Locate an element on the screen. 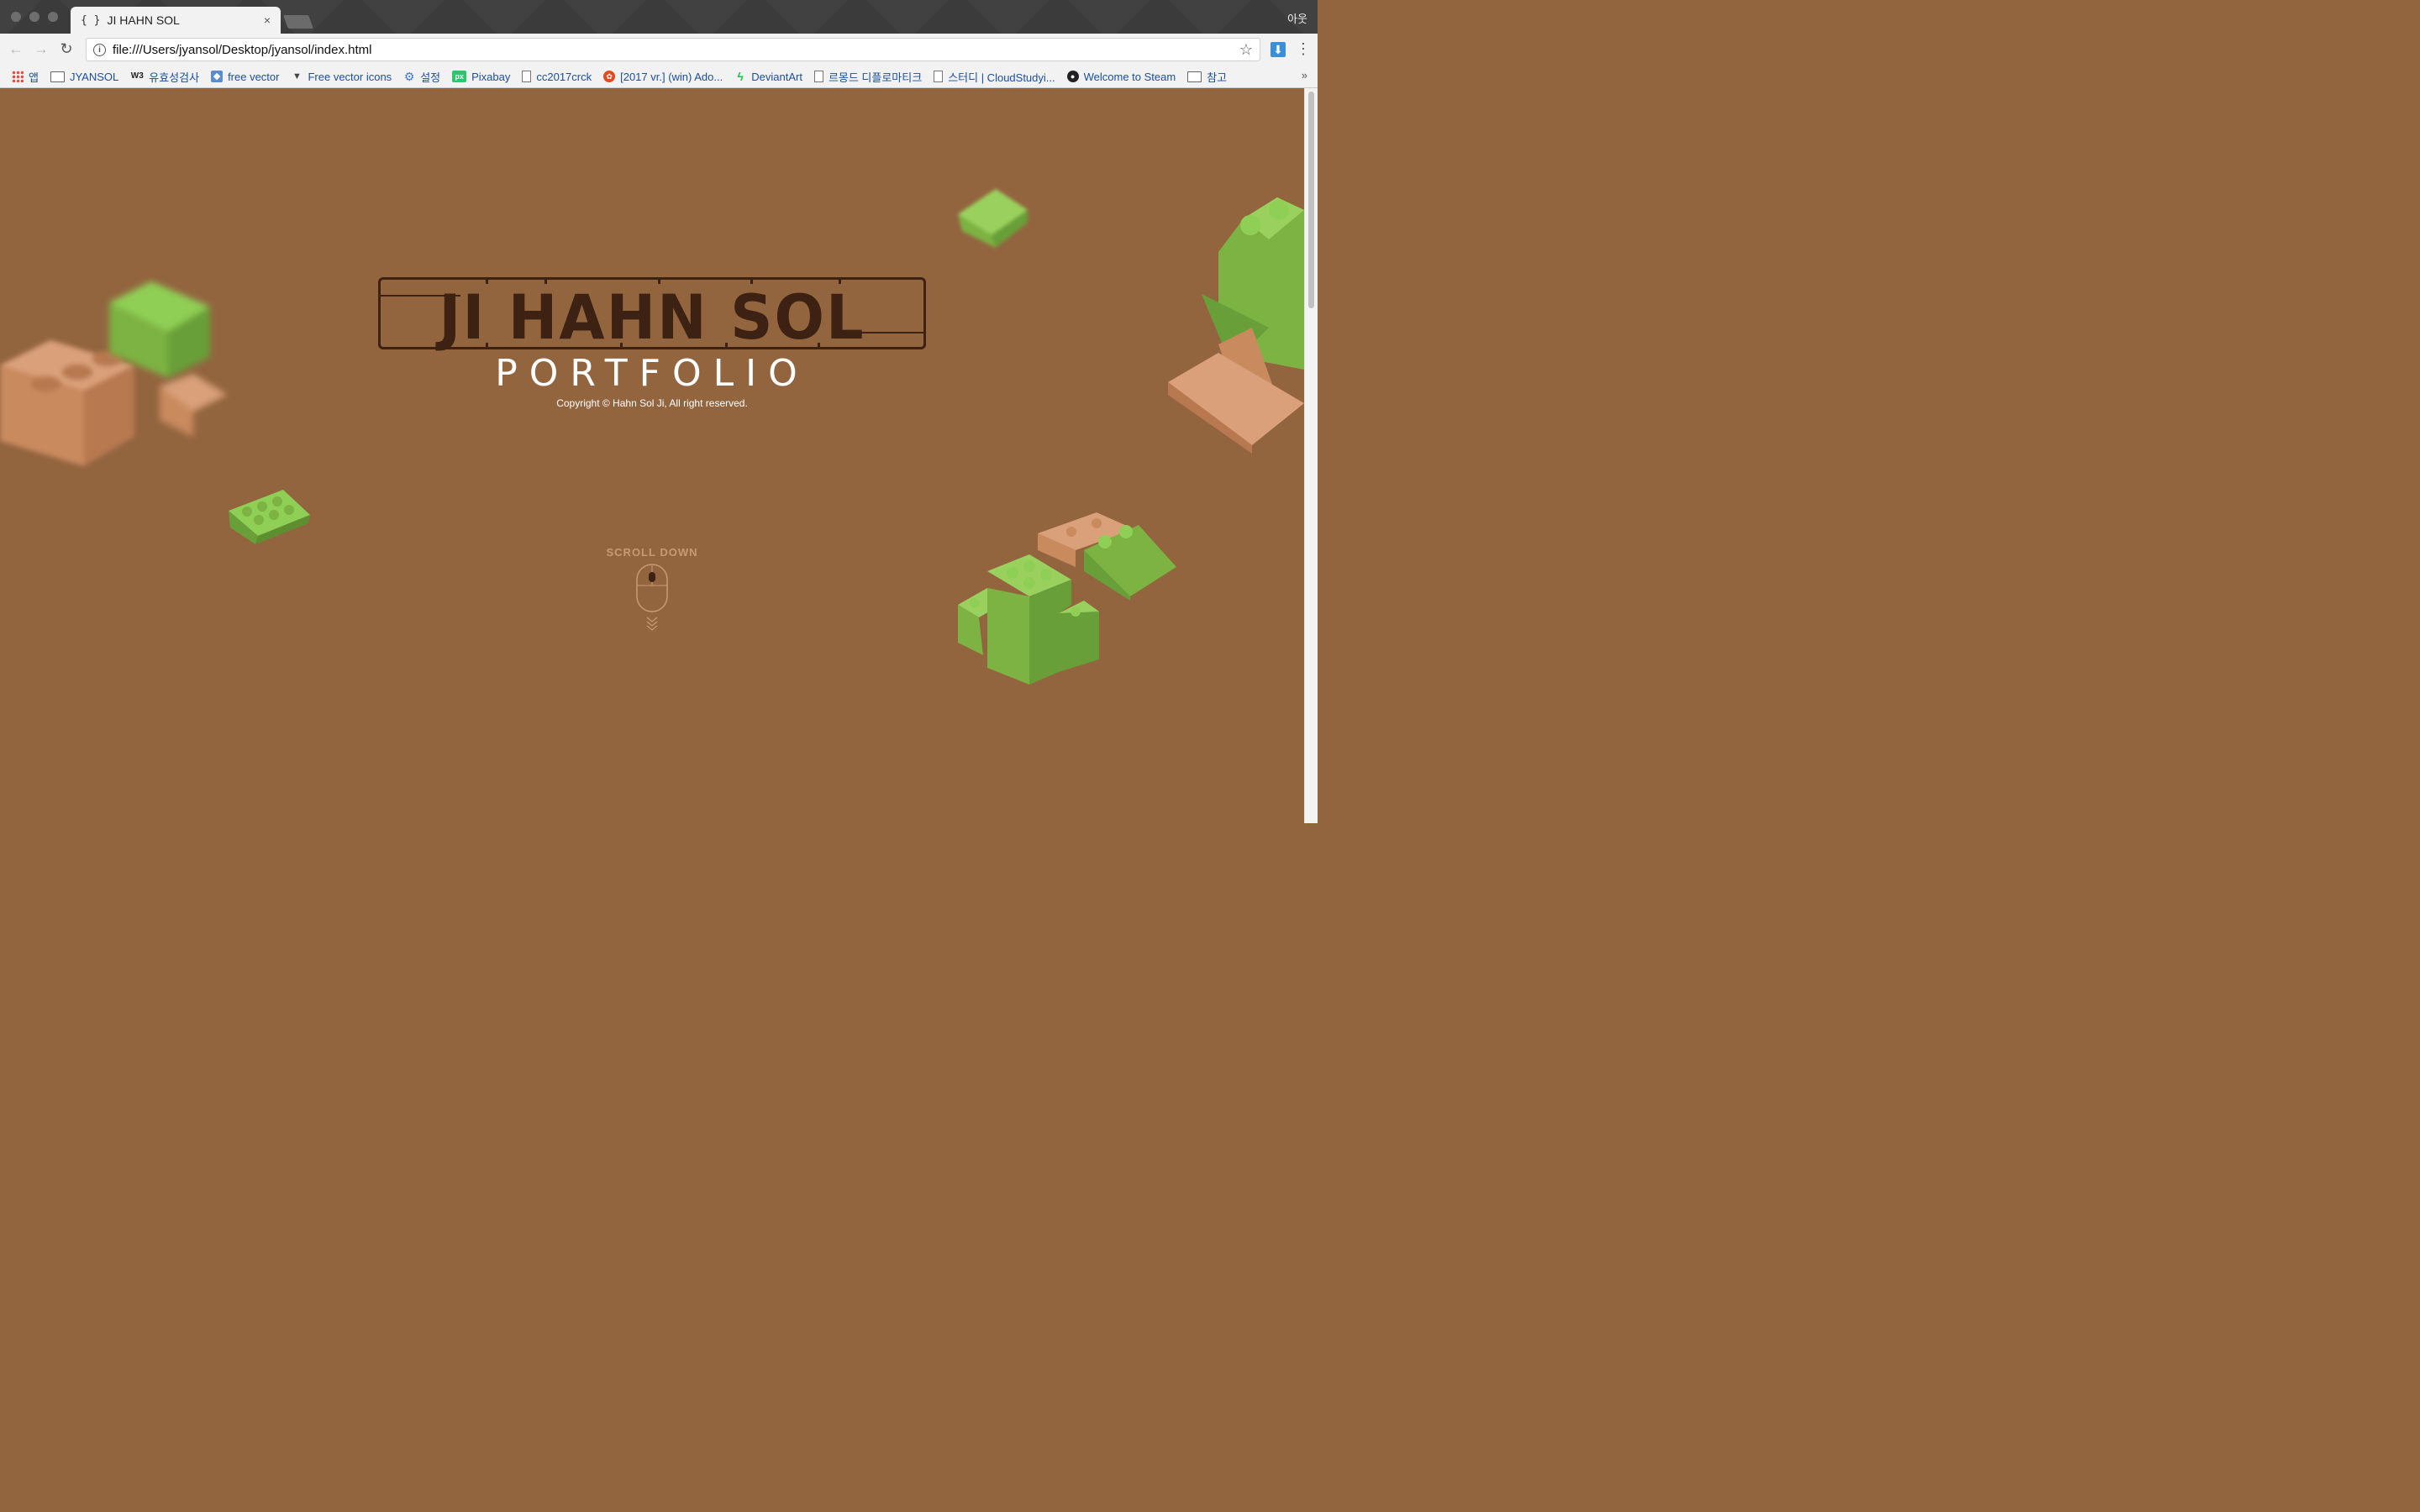 Image resolution: width=2420 pixels, height=1512 pixels. logo-frame: JI HAHN SOL is located at coordinates (652, 315).